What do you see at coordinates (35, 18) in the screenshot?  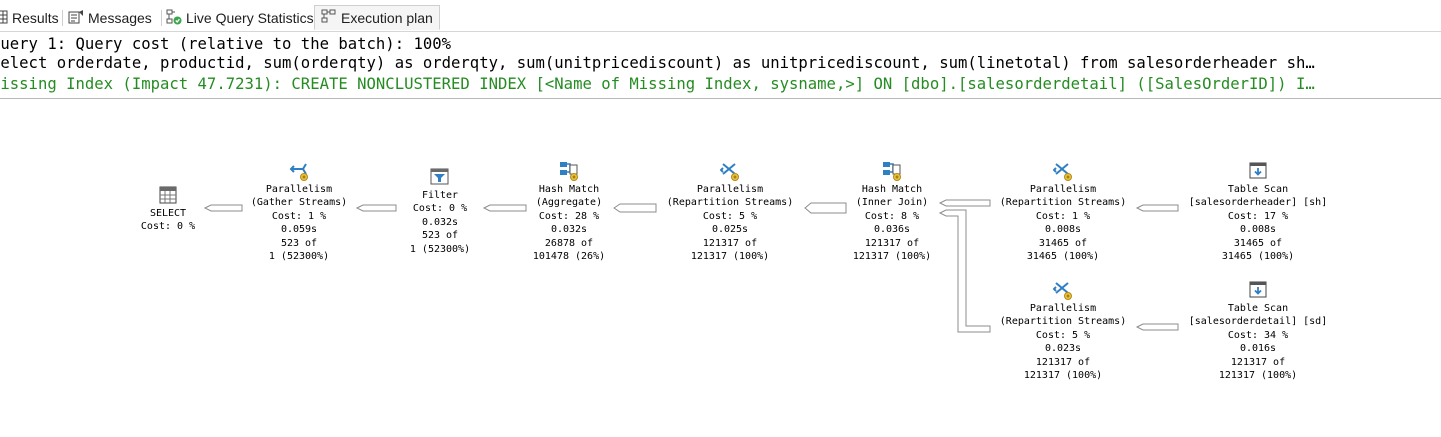 I see `tab-results-label: Results` at bounding box center [35, 18].